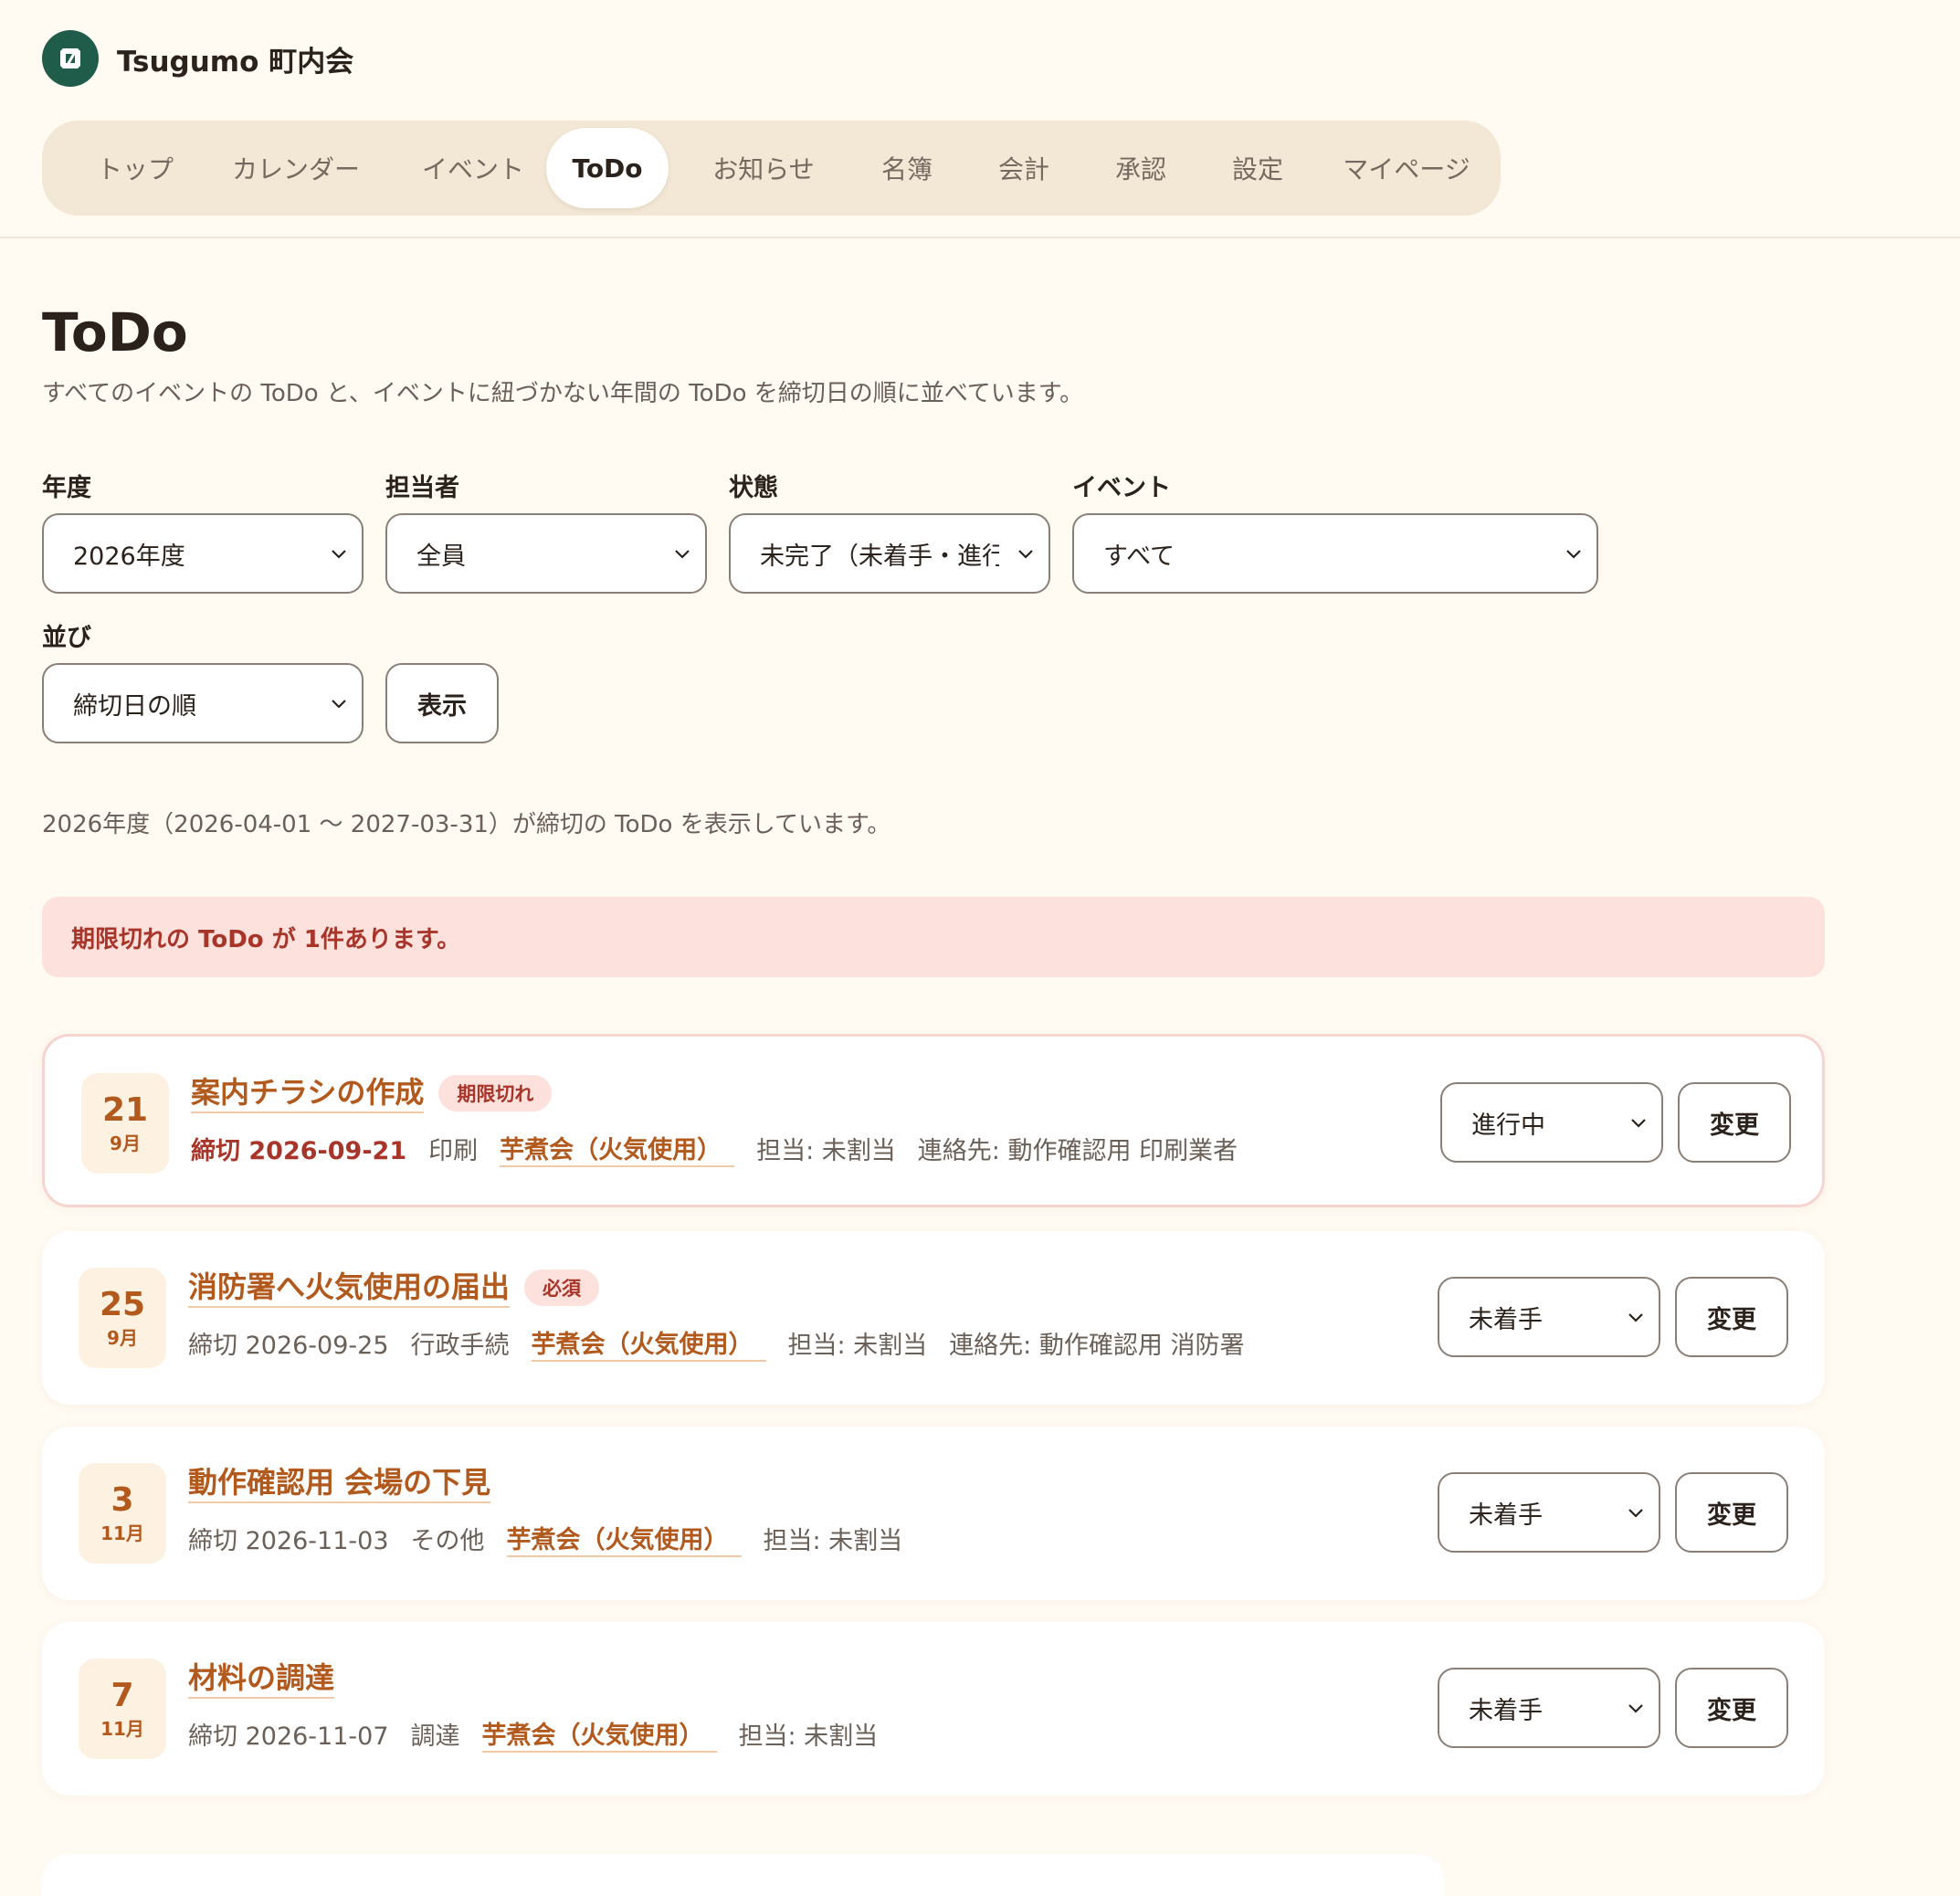 The width and height of the screenshot is (1960, 1896). I want to click on todo-status-select: 進行中, so click(1551, 1122).